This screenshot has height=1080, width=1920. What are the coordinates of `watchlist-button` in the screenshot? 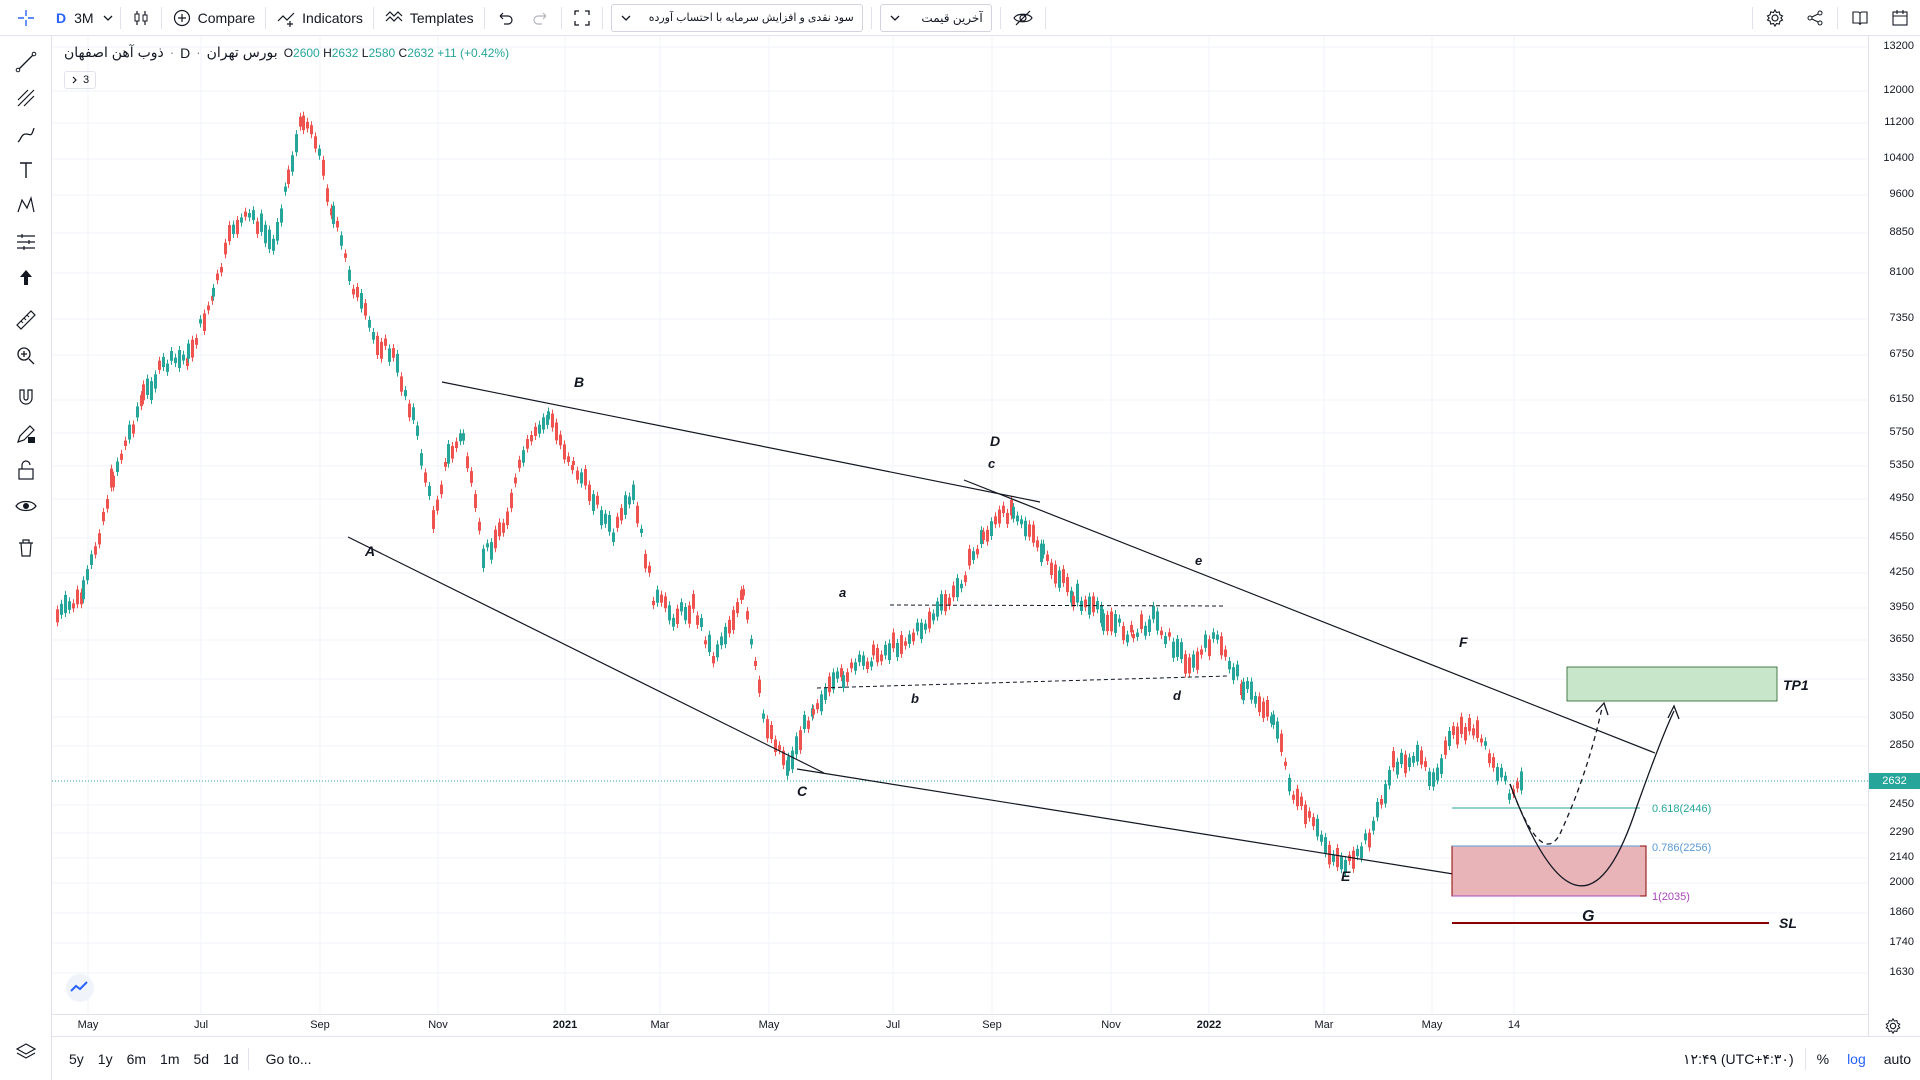 It's located at (1860, 18).